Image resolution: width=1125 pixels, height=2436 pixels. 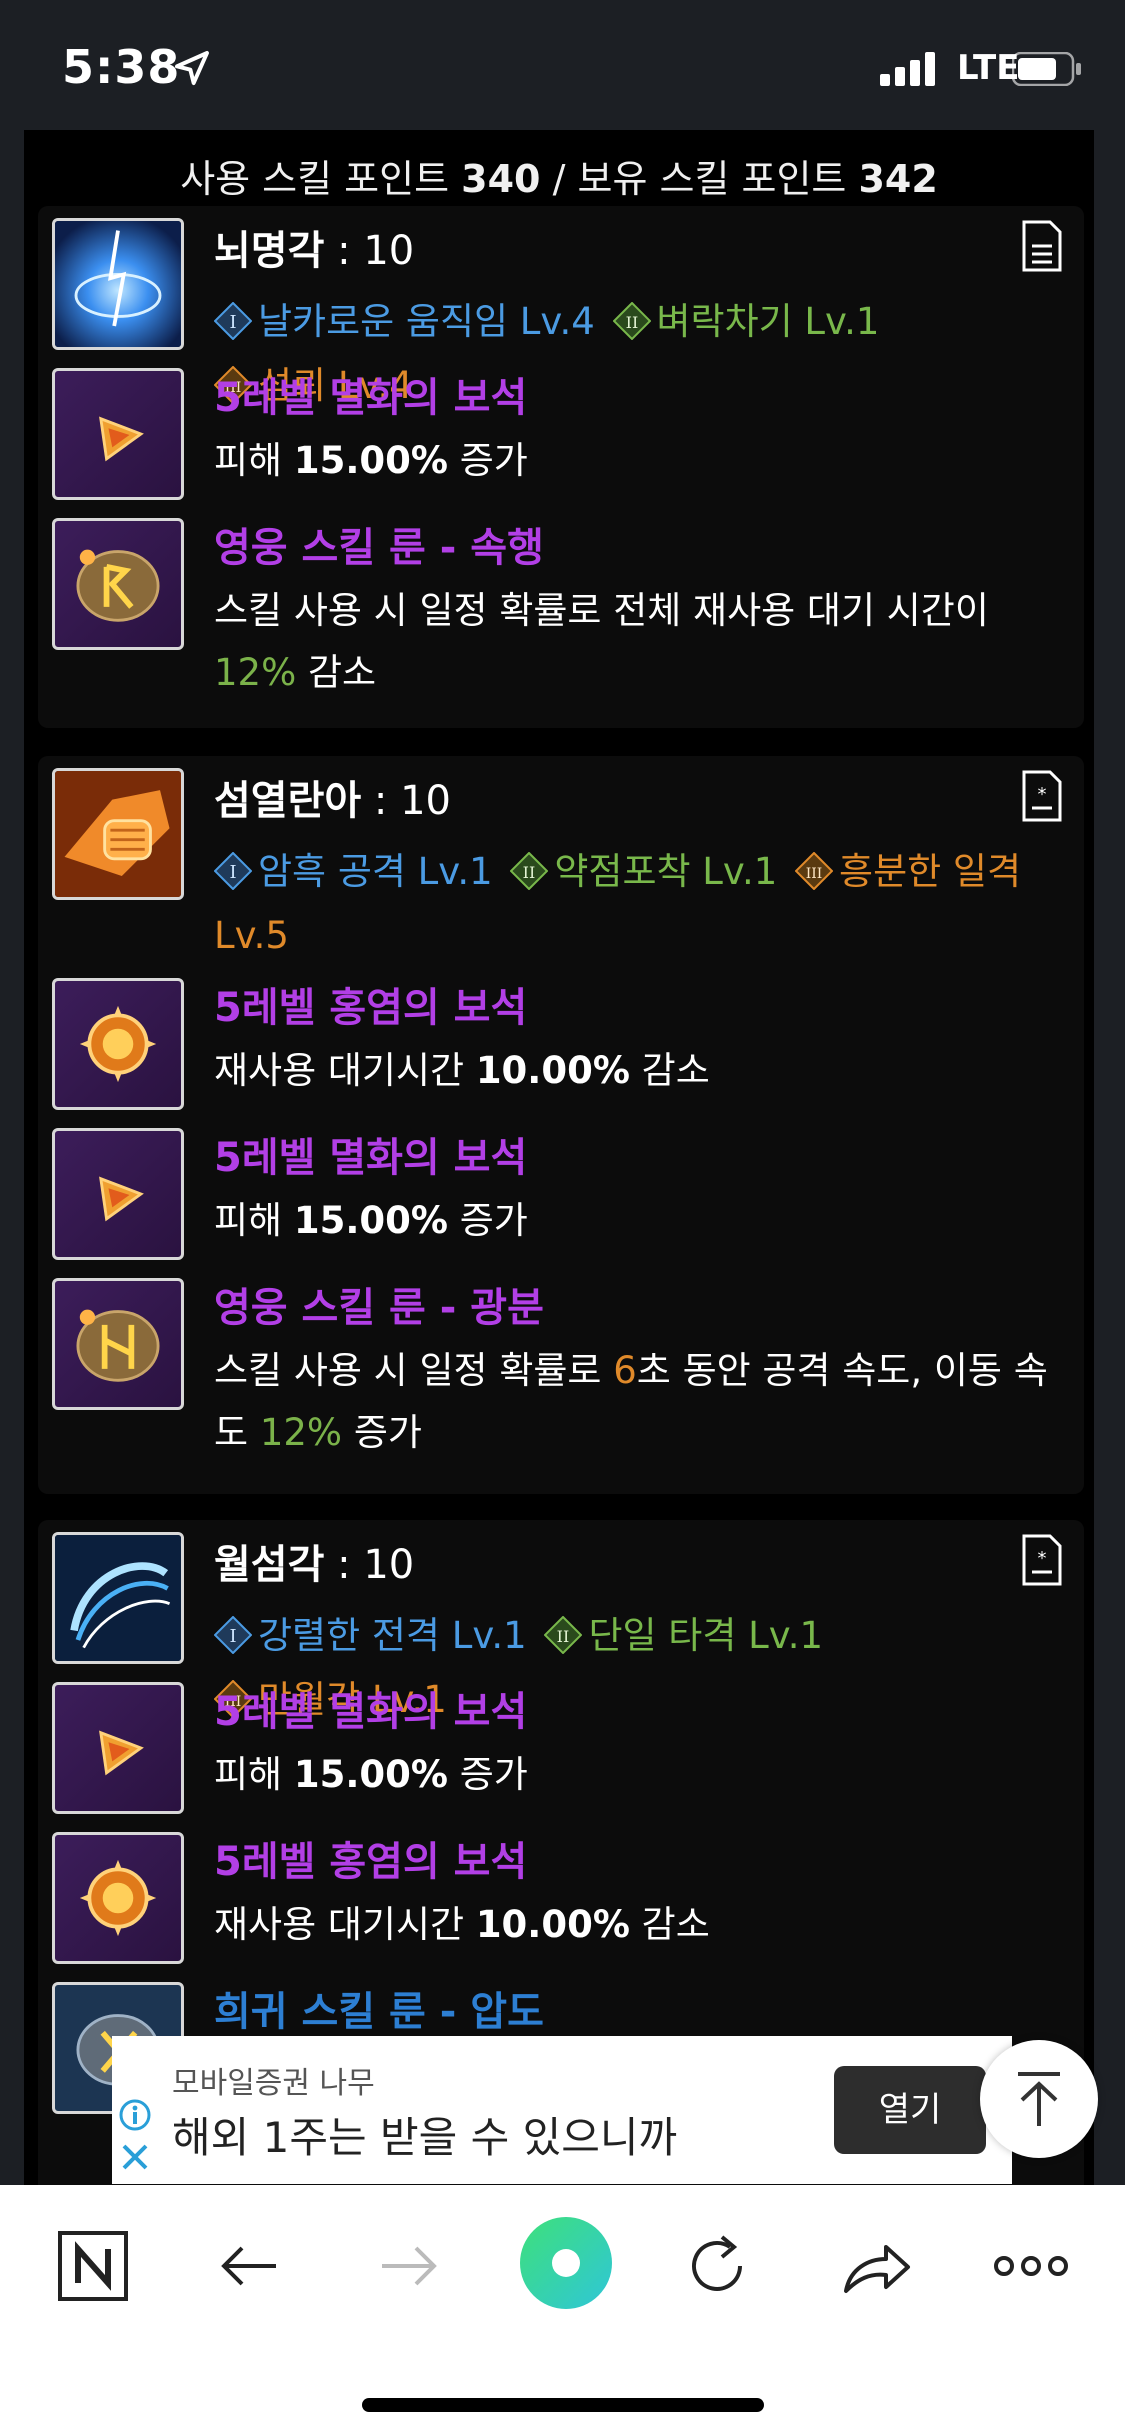 I want to click on rune-title: 희귀 스킬 룬 - 압도, so click(x=379, y=2012).